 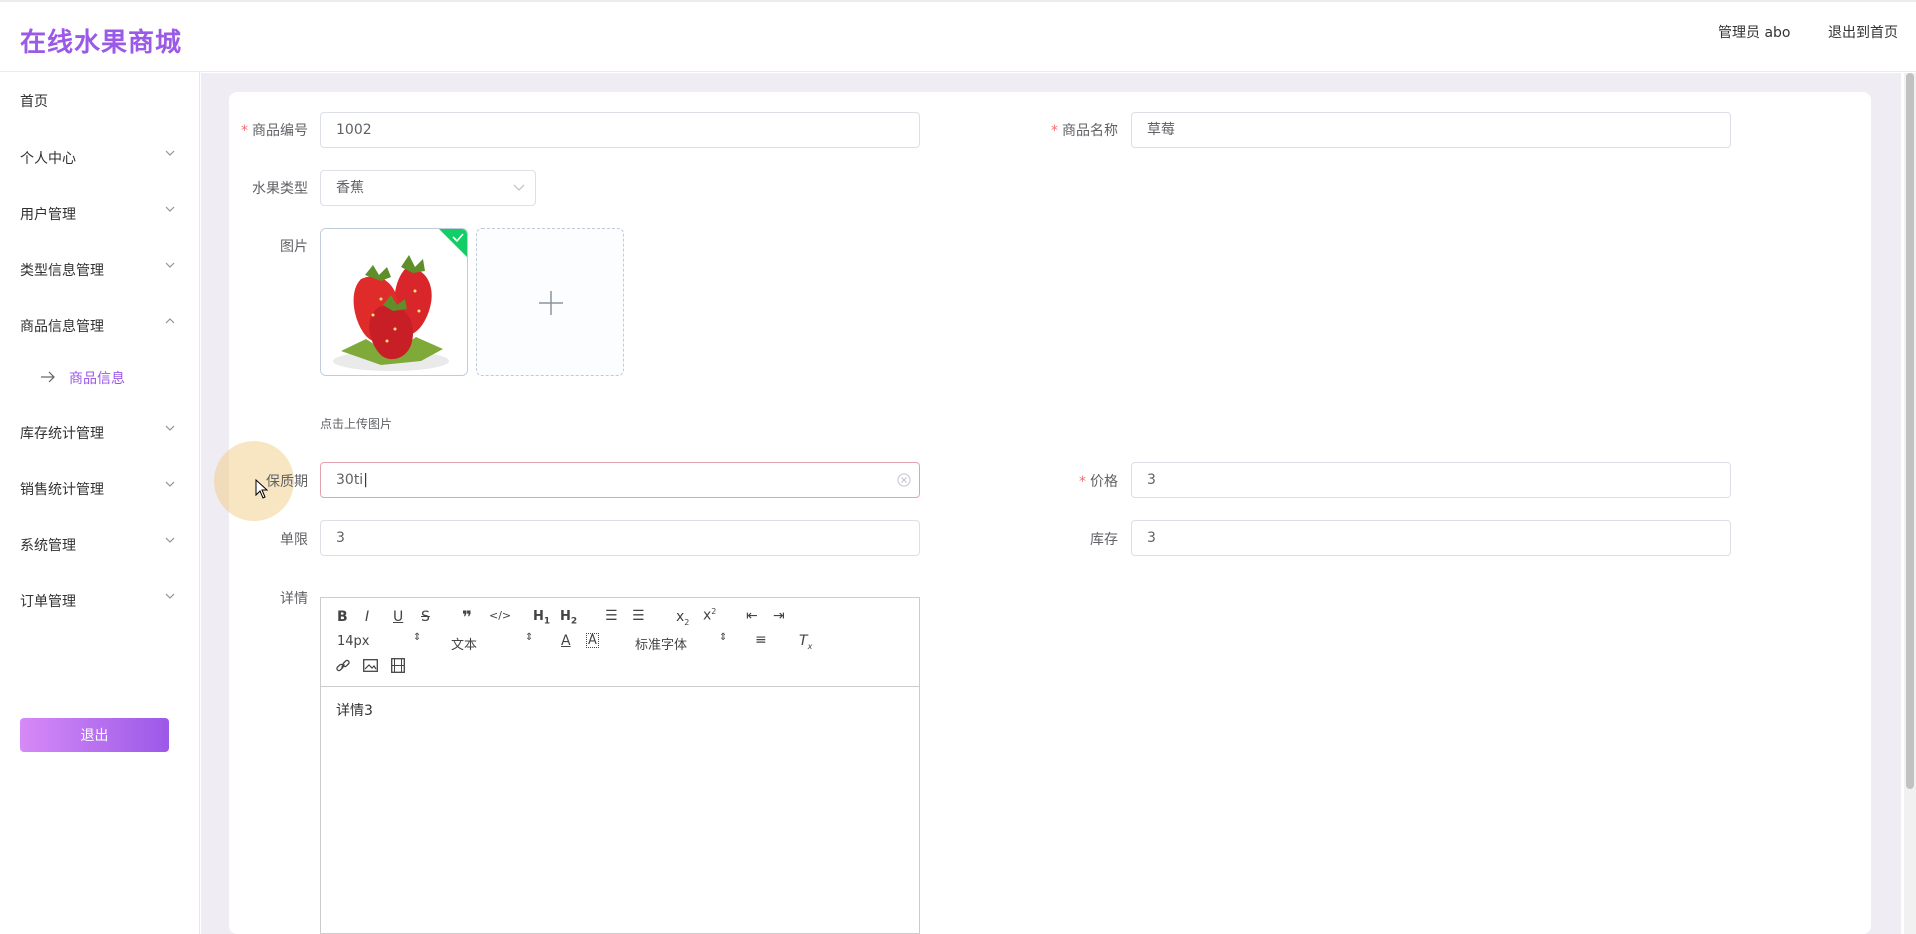 What do you see at coordinates (356, 424) in the screenshot?
I see `upload-tip: 点击上传图片` at bounding box center [356, 424].